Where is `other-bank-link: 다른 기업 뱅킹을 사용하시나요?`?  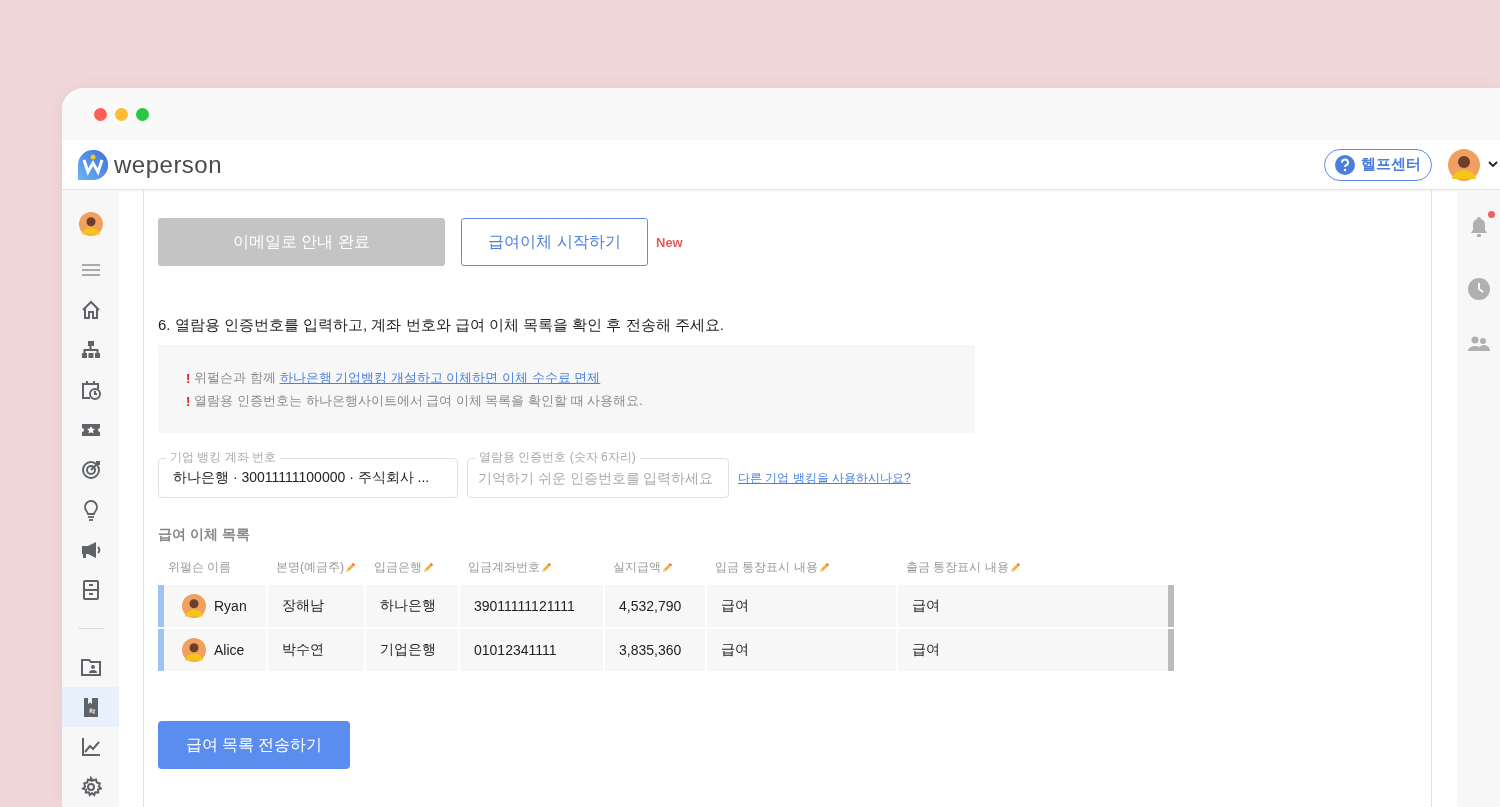 other-bank-link: 다른 기업 뱅킹을 사용하시나요? is located at coordinates (824, 478).